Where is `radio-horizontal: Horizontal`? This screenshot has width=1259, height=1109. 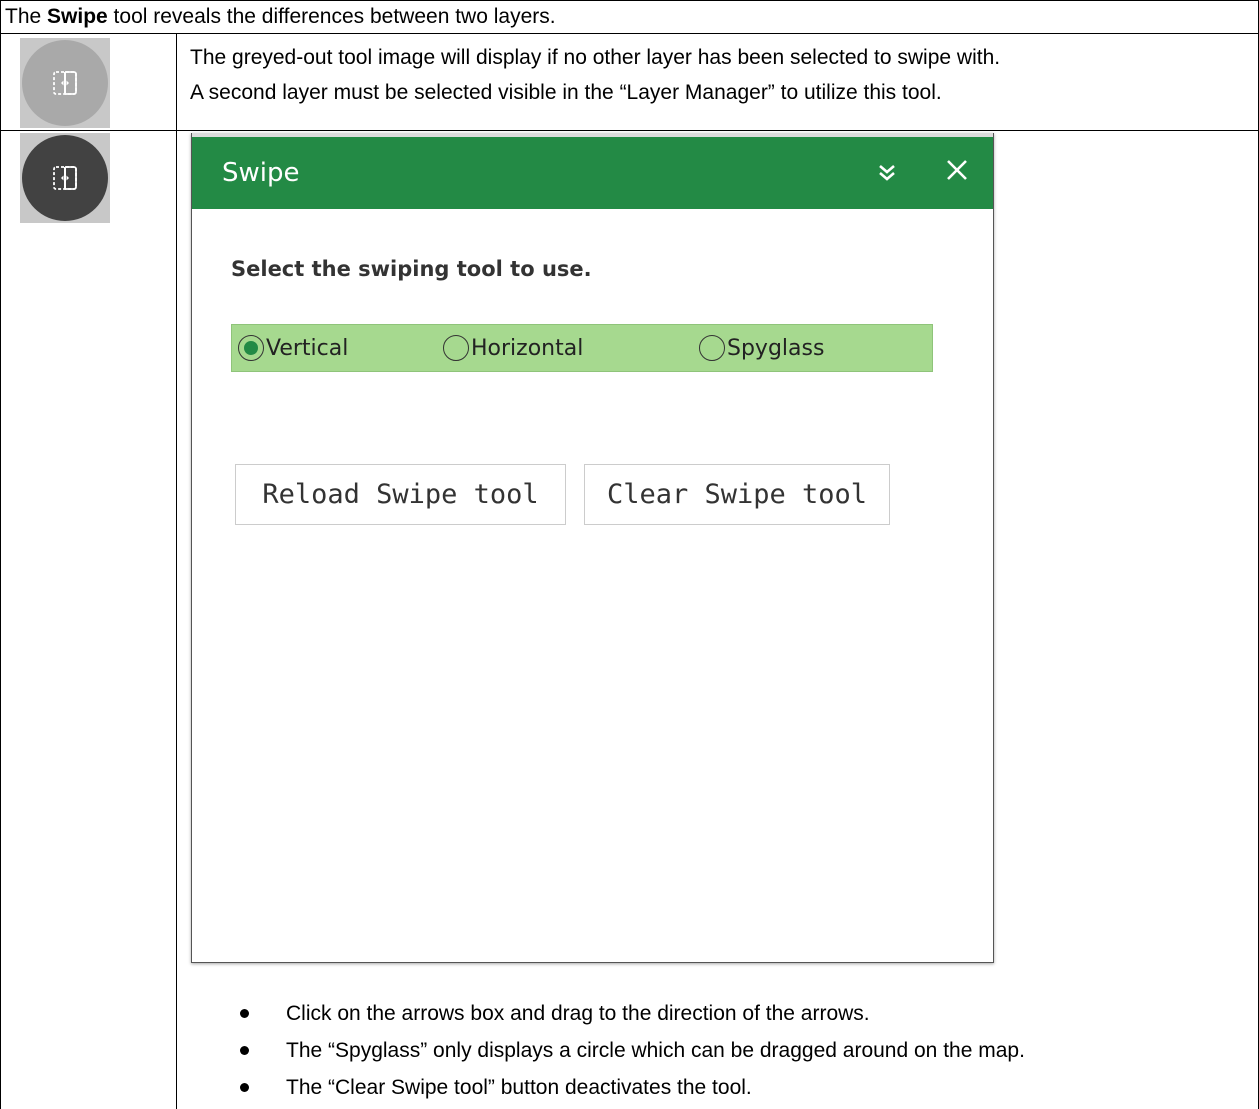
radio-horizontal: Horizontal is located at coordinates (513, 348).